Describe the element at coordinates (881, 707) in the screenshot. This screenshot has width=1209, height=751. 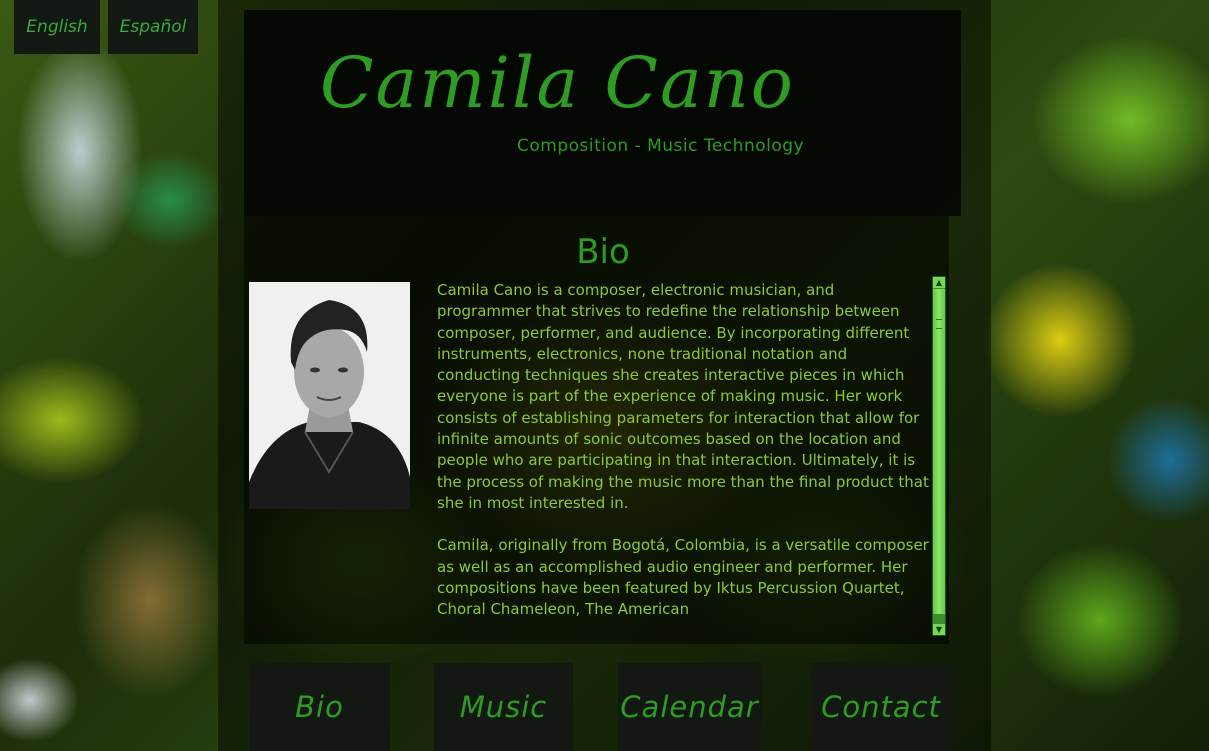
I see `nav-contact-button: Contact` at that location.